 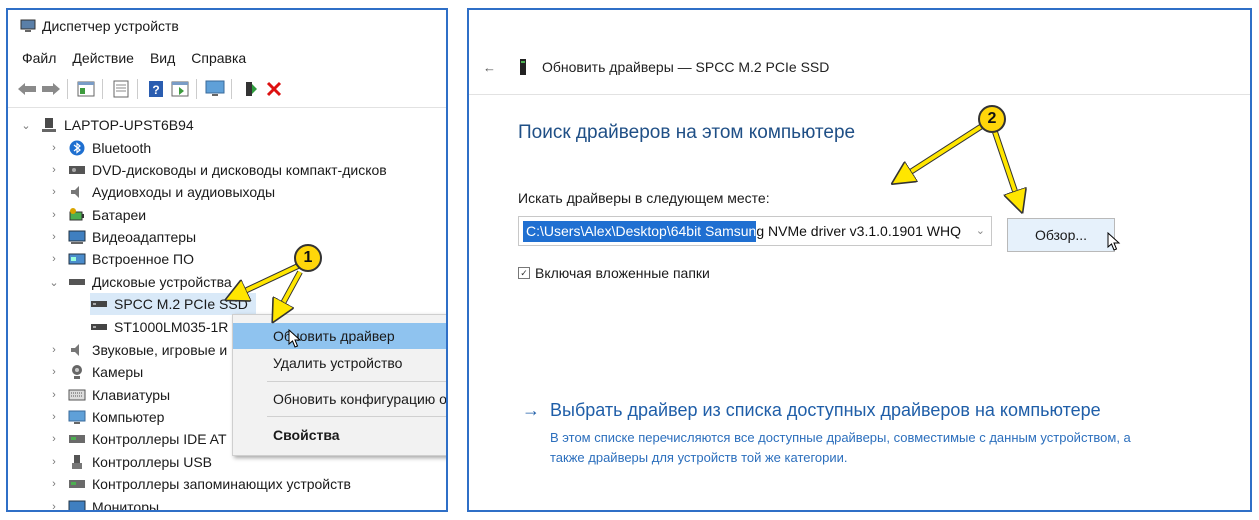 I want to click on annotation-arrow-1b, so click(x=289, y=293).